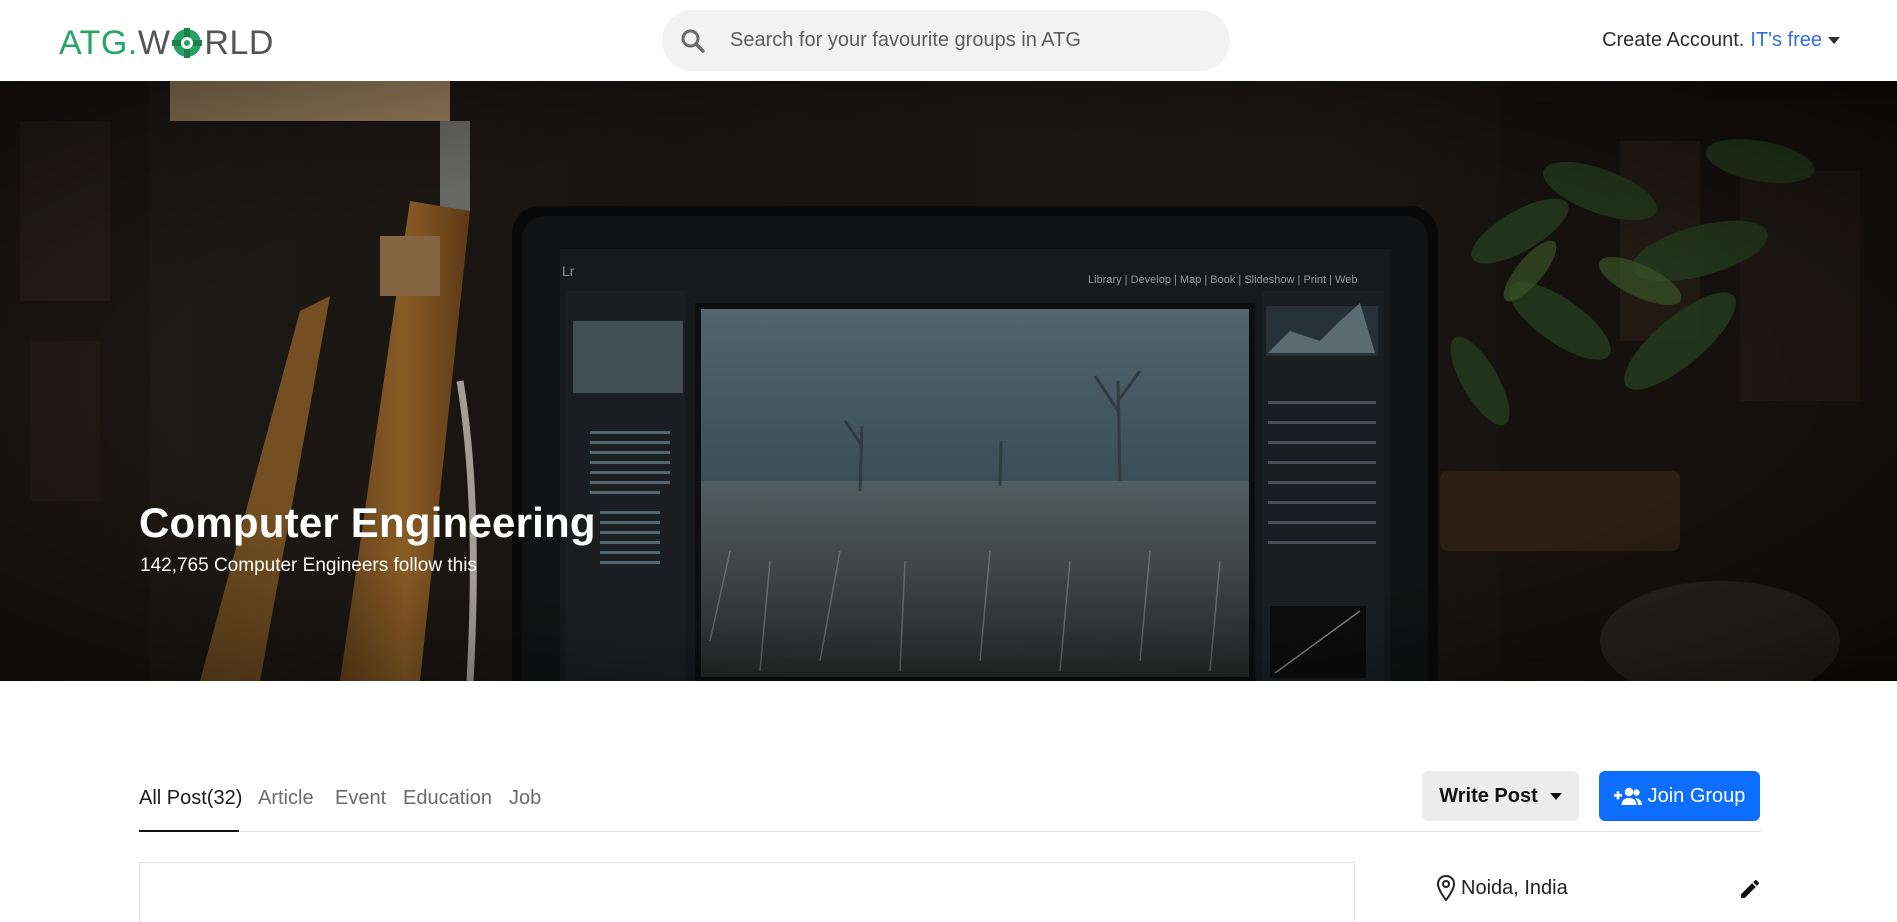 The width and height of the screenshot is (1897, 922). What do you see at coordinates (360, 798) in the screenshot?
I see `tab-event: Event` at bounding box center [360, 798].